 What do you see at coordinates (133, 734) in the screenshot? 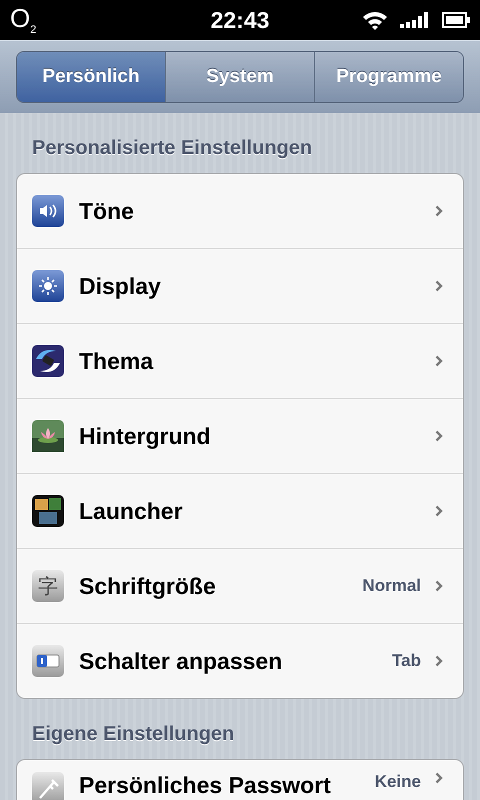
I see `section-title: Eigene Einstellungen` at bounding box center [133, 734].